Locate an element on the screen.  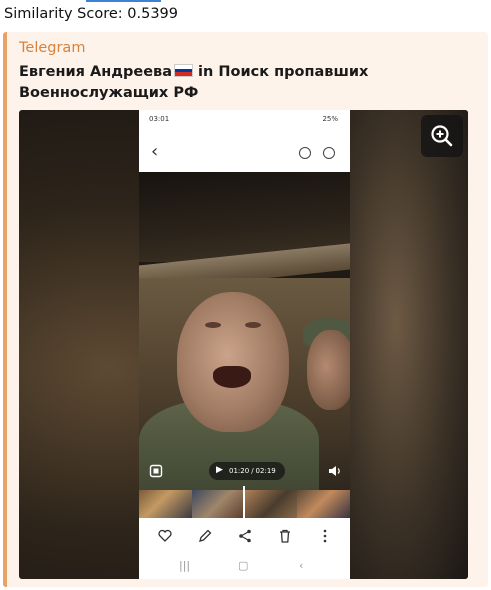
back-chevron-icon: ‹ is located at coordinates (155, 151).